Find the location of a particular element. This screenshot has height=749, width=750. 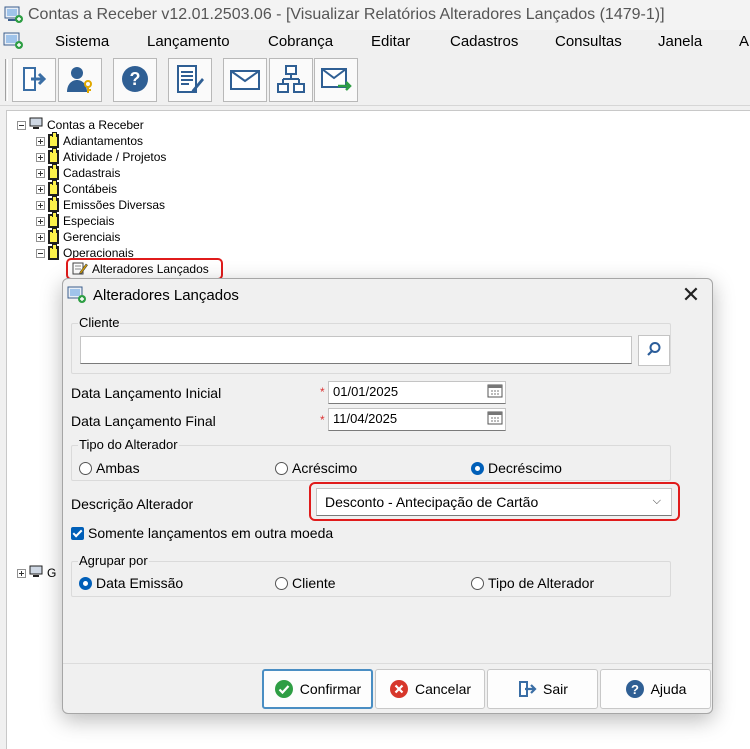

cliente-search-button is located at coordinates (654, 350).